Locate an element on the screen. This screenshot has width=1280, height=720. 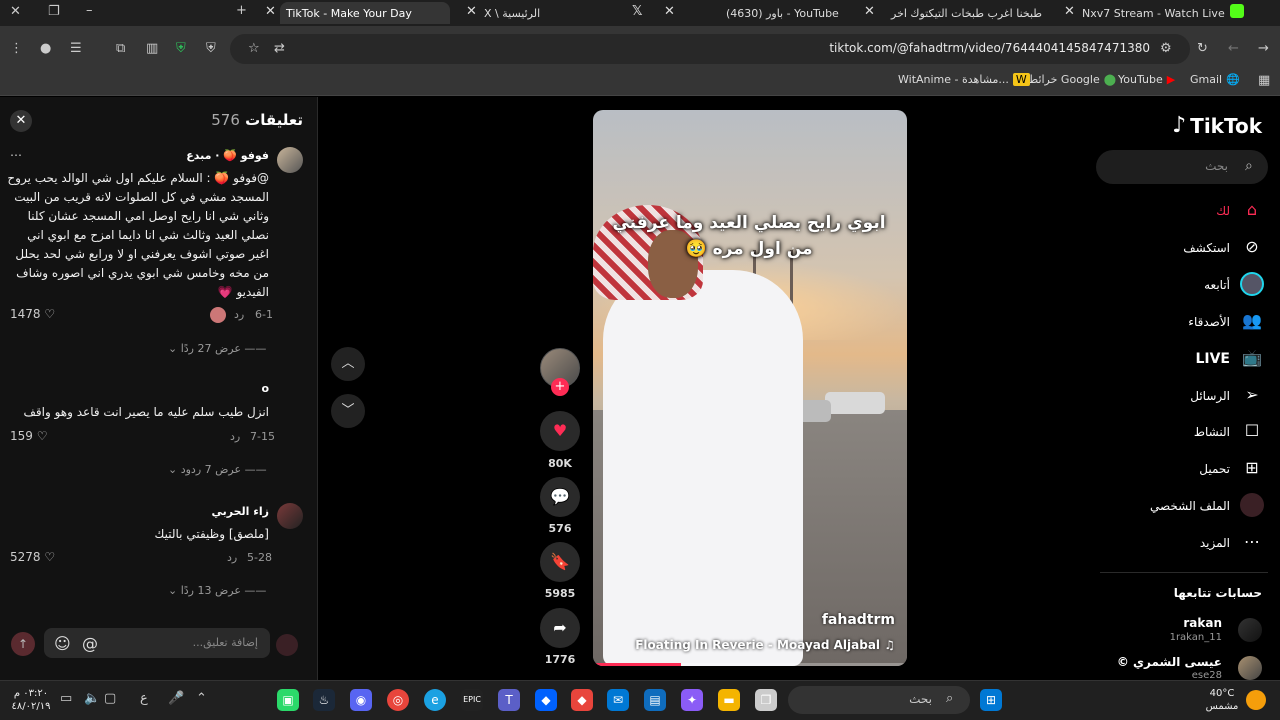
save-button: 🔖 is located at coordinates (560, 562).